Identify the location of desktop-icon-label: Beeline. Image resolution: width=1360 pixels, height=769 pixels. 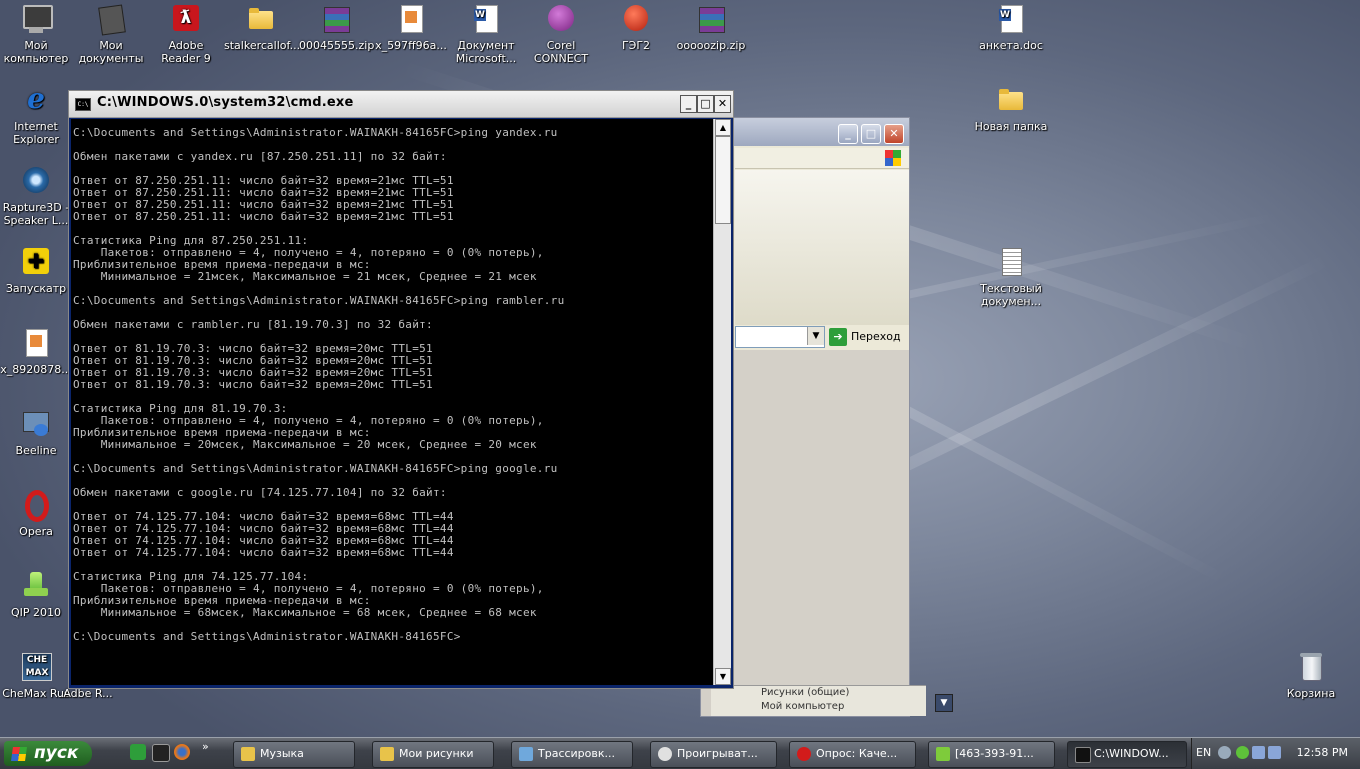
(36, 450).